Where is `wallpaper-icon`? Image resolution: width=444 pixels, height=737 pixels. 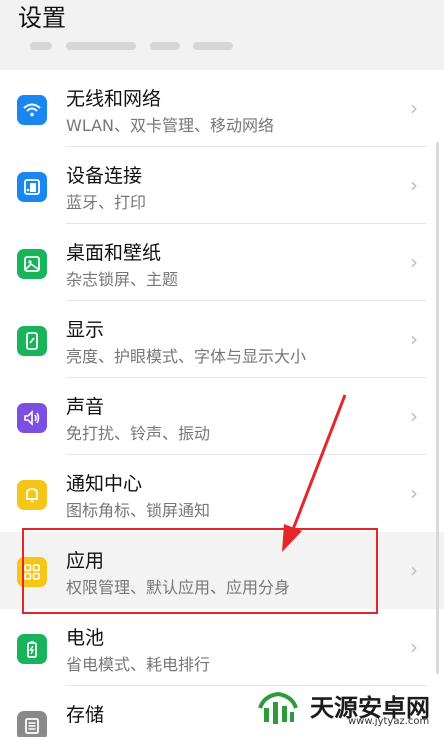
wallpaper-icon is located at coordinates (32, 264).